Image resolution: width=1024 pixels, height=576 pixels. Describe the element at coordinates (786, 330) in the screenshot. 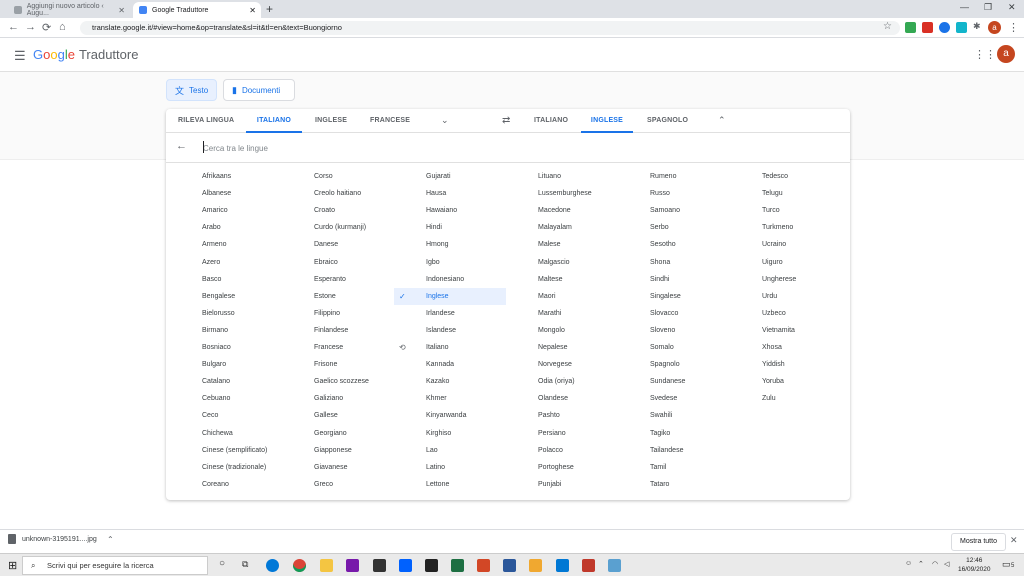

I see `language-option: Vietnamita` at that location.